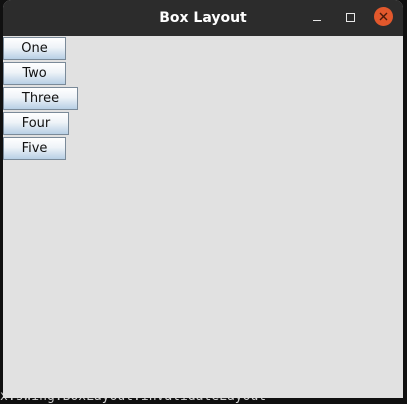  Describe the element at coordinates (34, 73) in the screenshot. I see `button-two: Two` at that location.